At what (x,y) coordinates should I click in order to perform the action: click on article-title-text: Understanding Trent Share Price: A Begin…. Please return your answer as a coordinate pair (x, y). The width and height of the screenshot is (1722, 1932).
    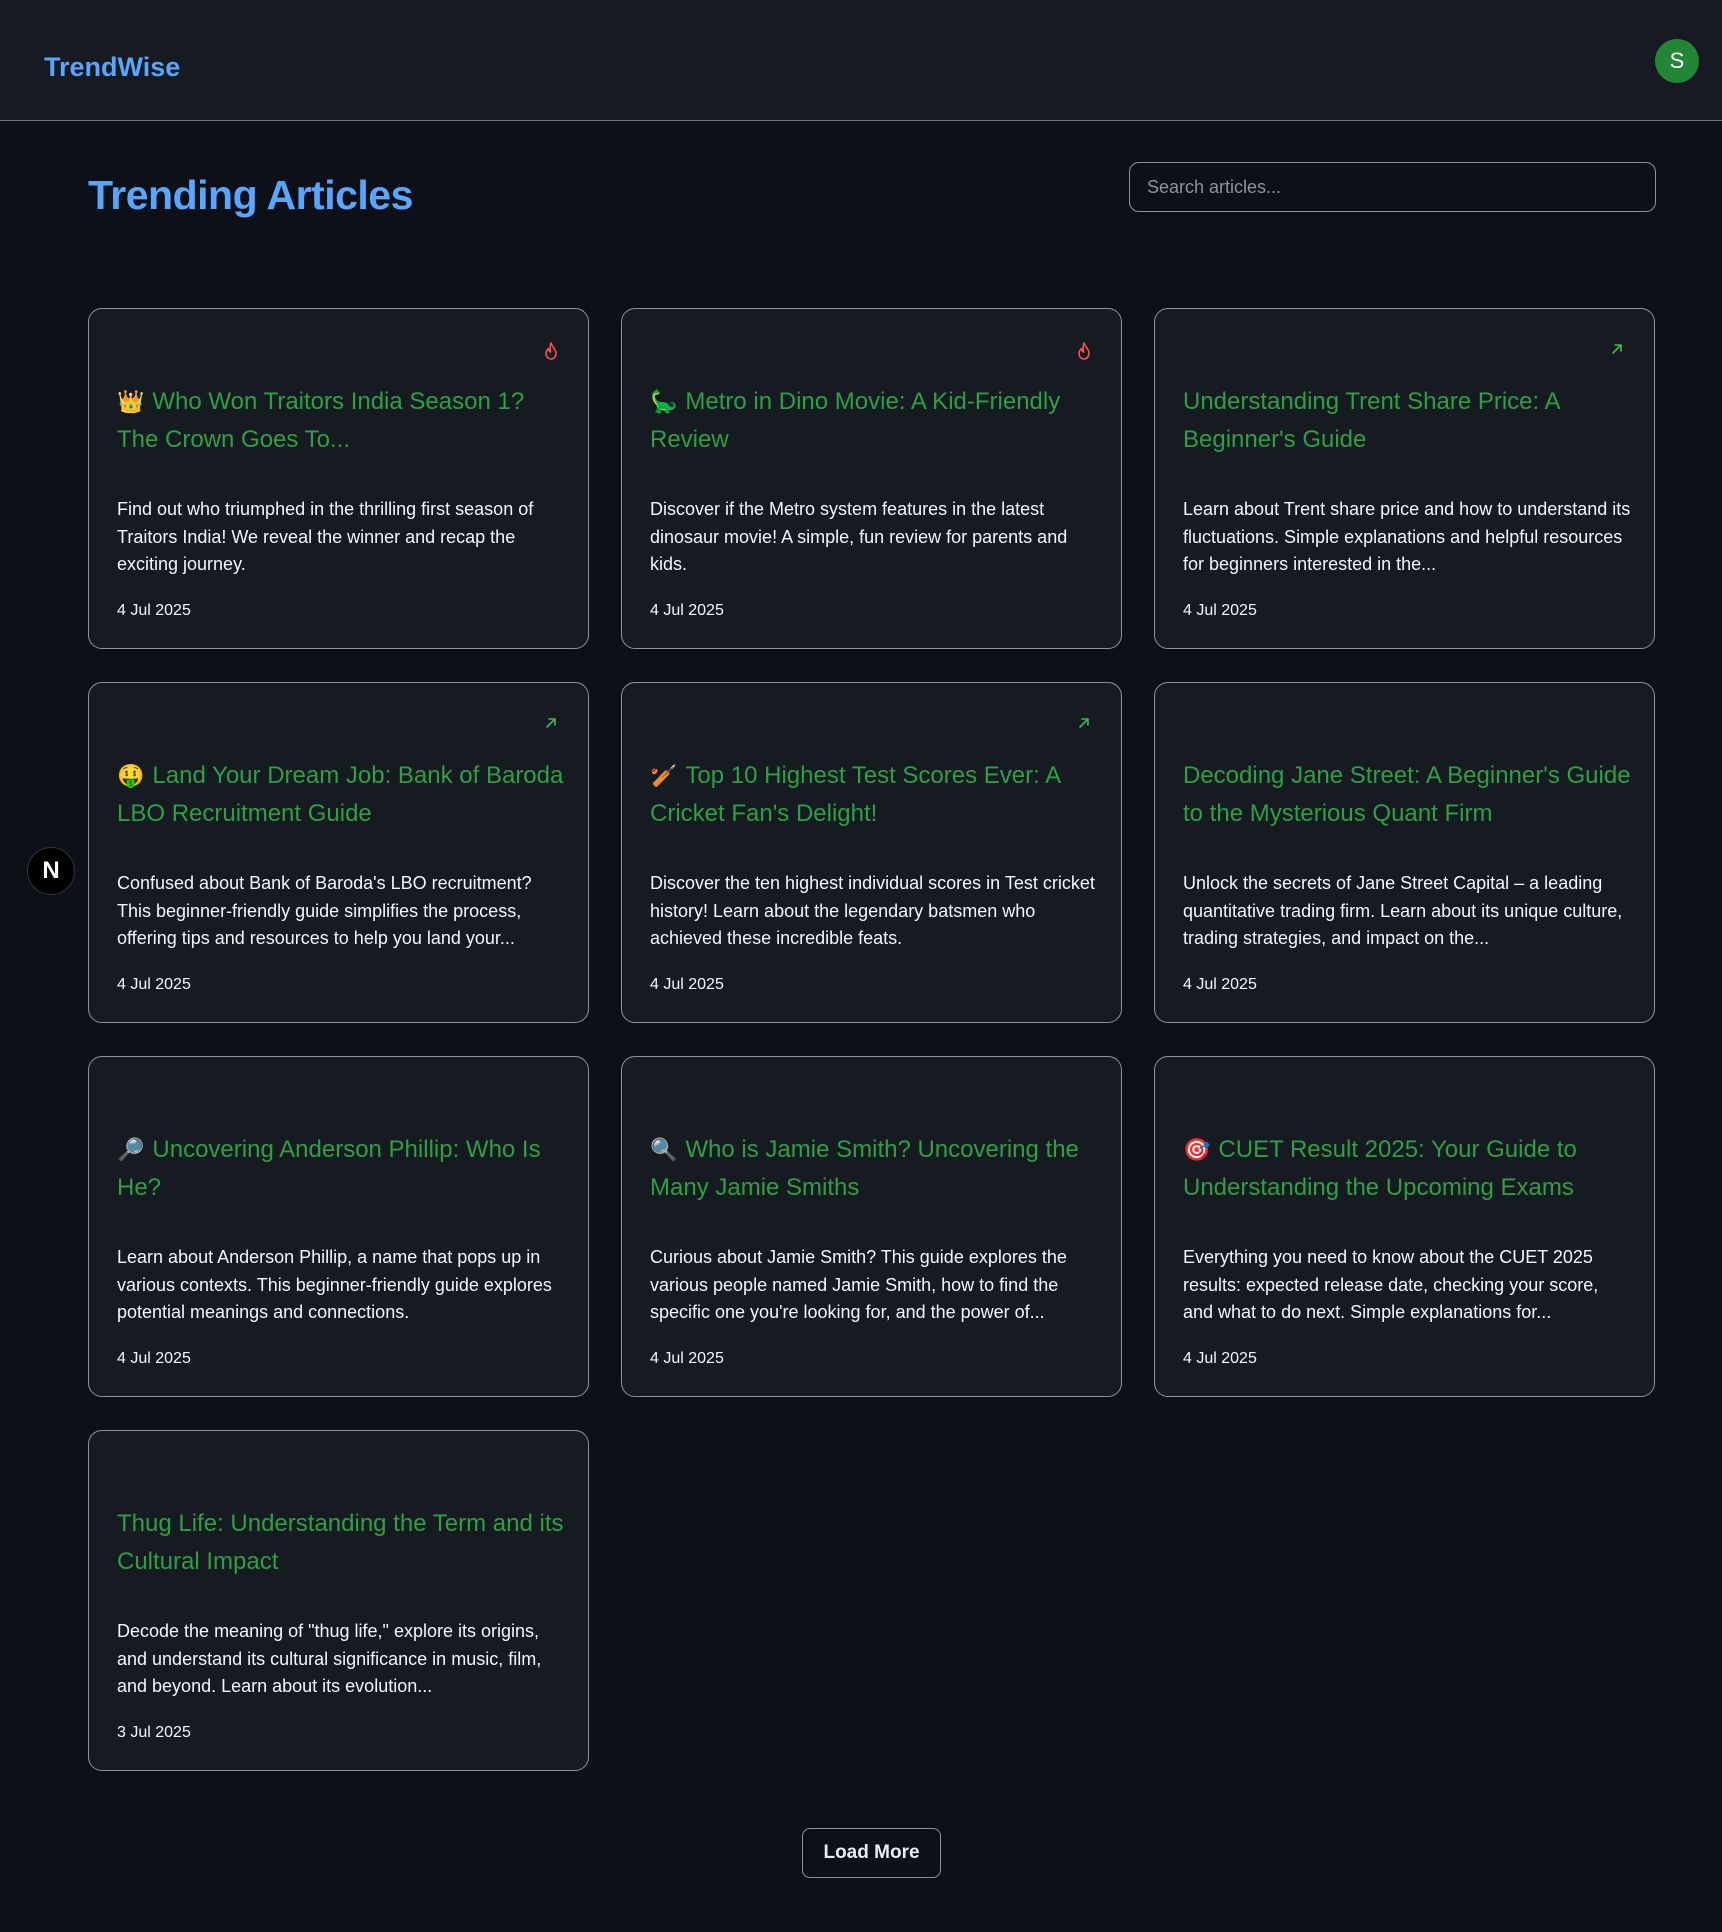
    Looking at the image, I should click on (1371, 420).